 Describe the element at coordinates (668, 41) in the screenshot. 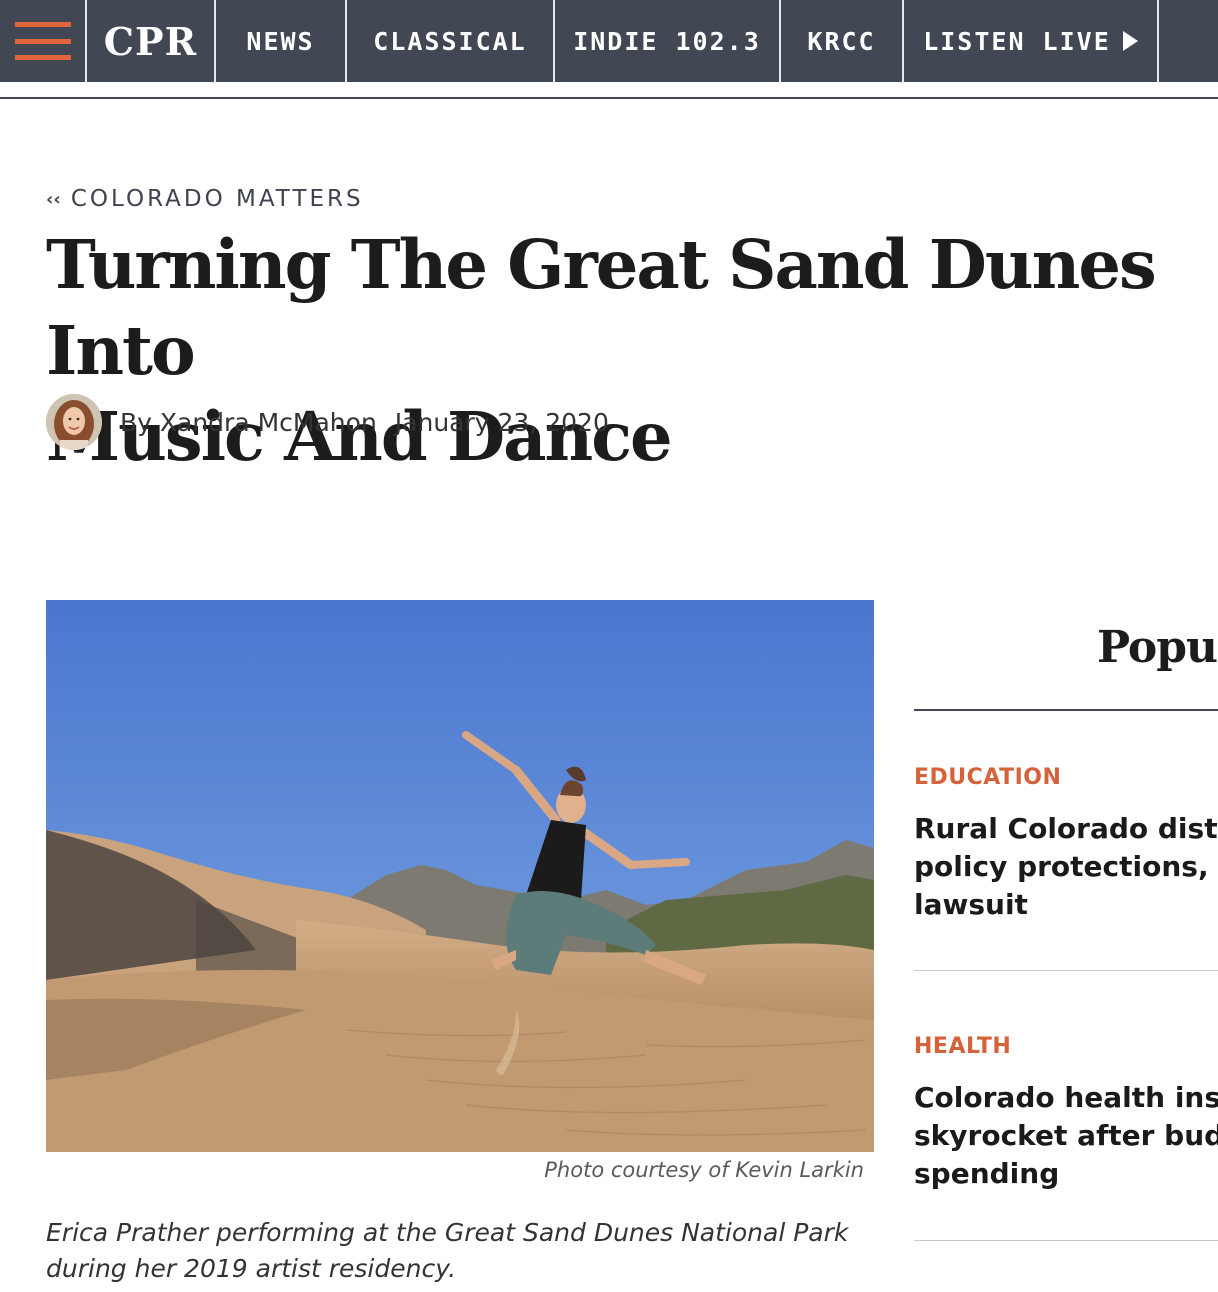

I see `nav-indie: INDIE 102.3` at that location.